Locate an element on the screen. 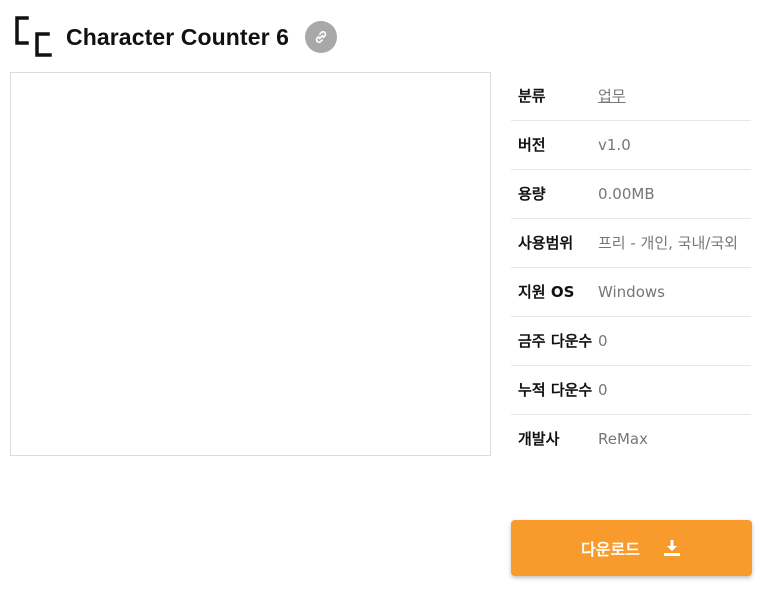 The width and height of the screenshot is (765, 591). info-row-license: 사용범위 프리 - 개인, 국내/국외 is located at coordinates (631, 243).